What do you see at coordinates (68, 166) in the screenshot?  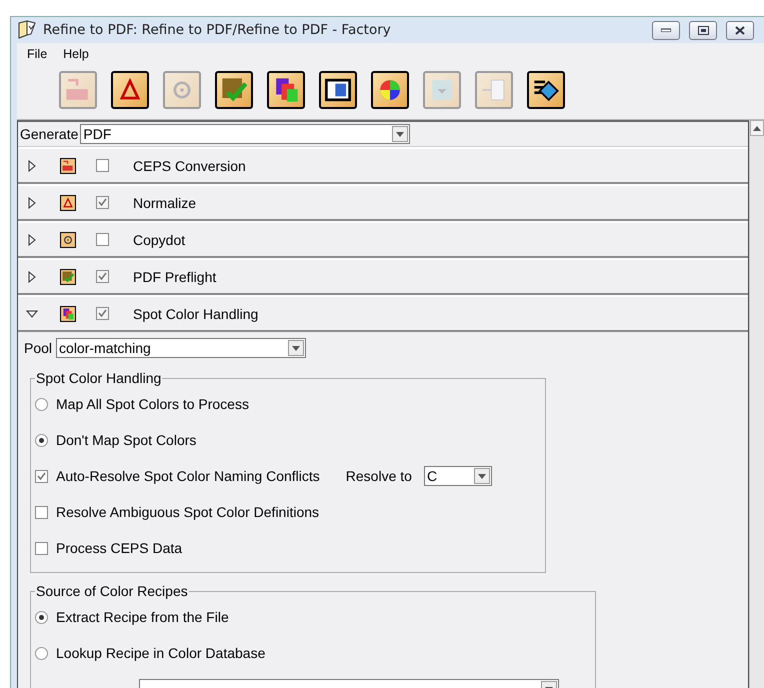 I see `document-arrow-icon` at bounding box center [68, 166].